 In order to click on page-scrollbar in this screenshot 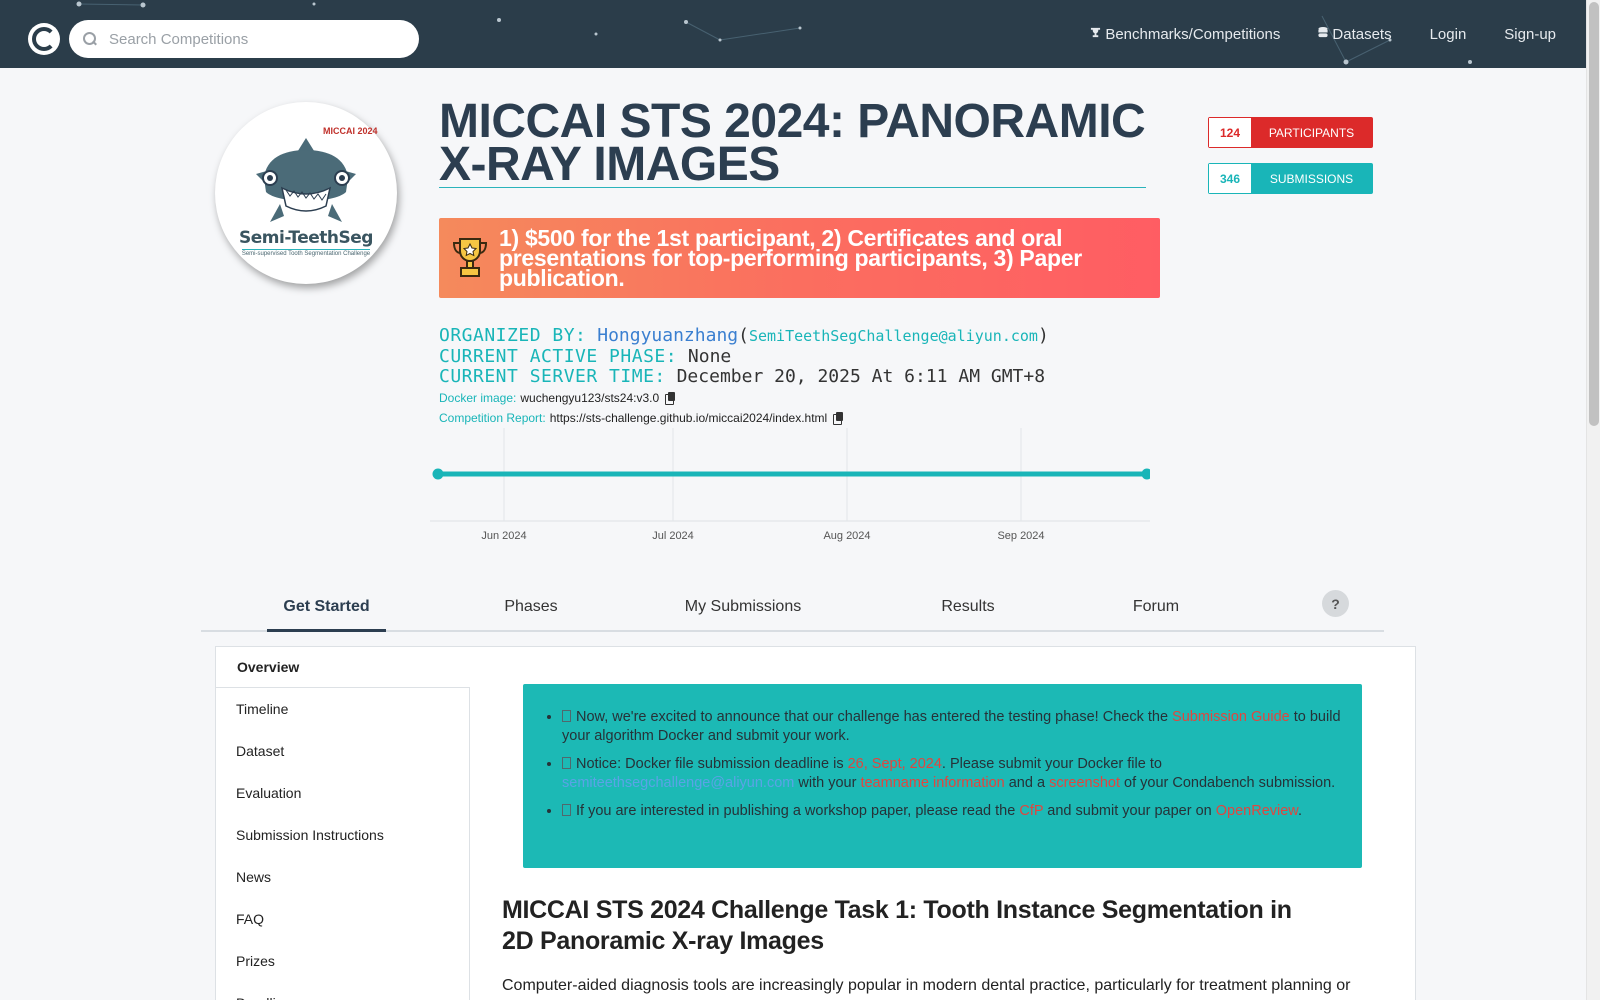, I will do `click(1593, 500)`.